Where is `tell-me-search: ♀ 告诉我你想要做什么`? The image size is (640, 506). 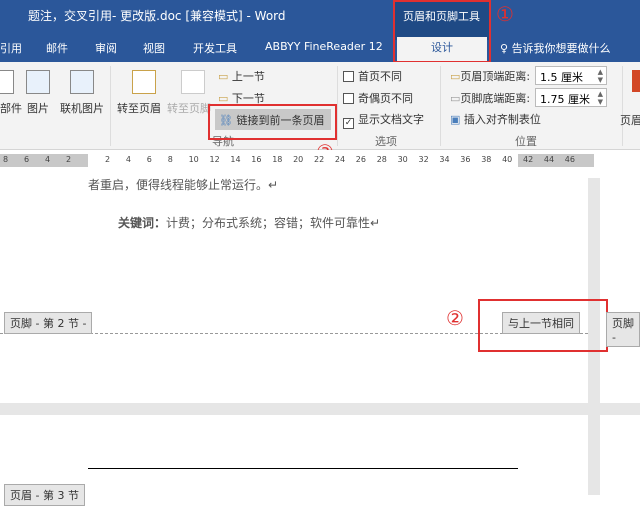
tell-me-search: ♀ 告诉我你想要做什么 is located at coordinates (555, 48).